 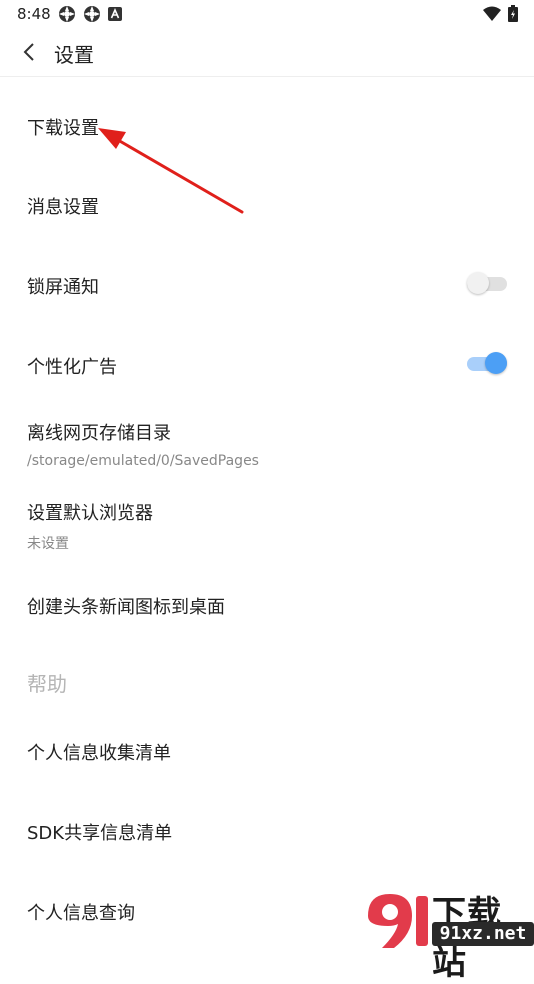 I want to click on status-time: 8:48, so click(x=34, y=14).